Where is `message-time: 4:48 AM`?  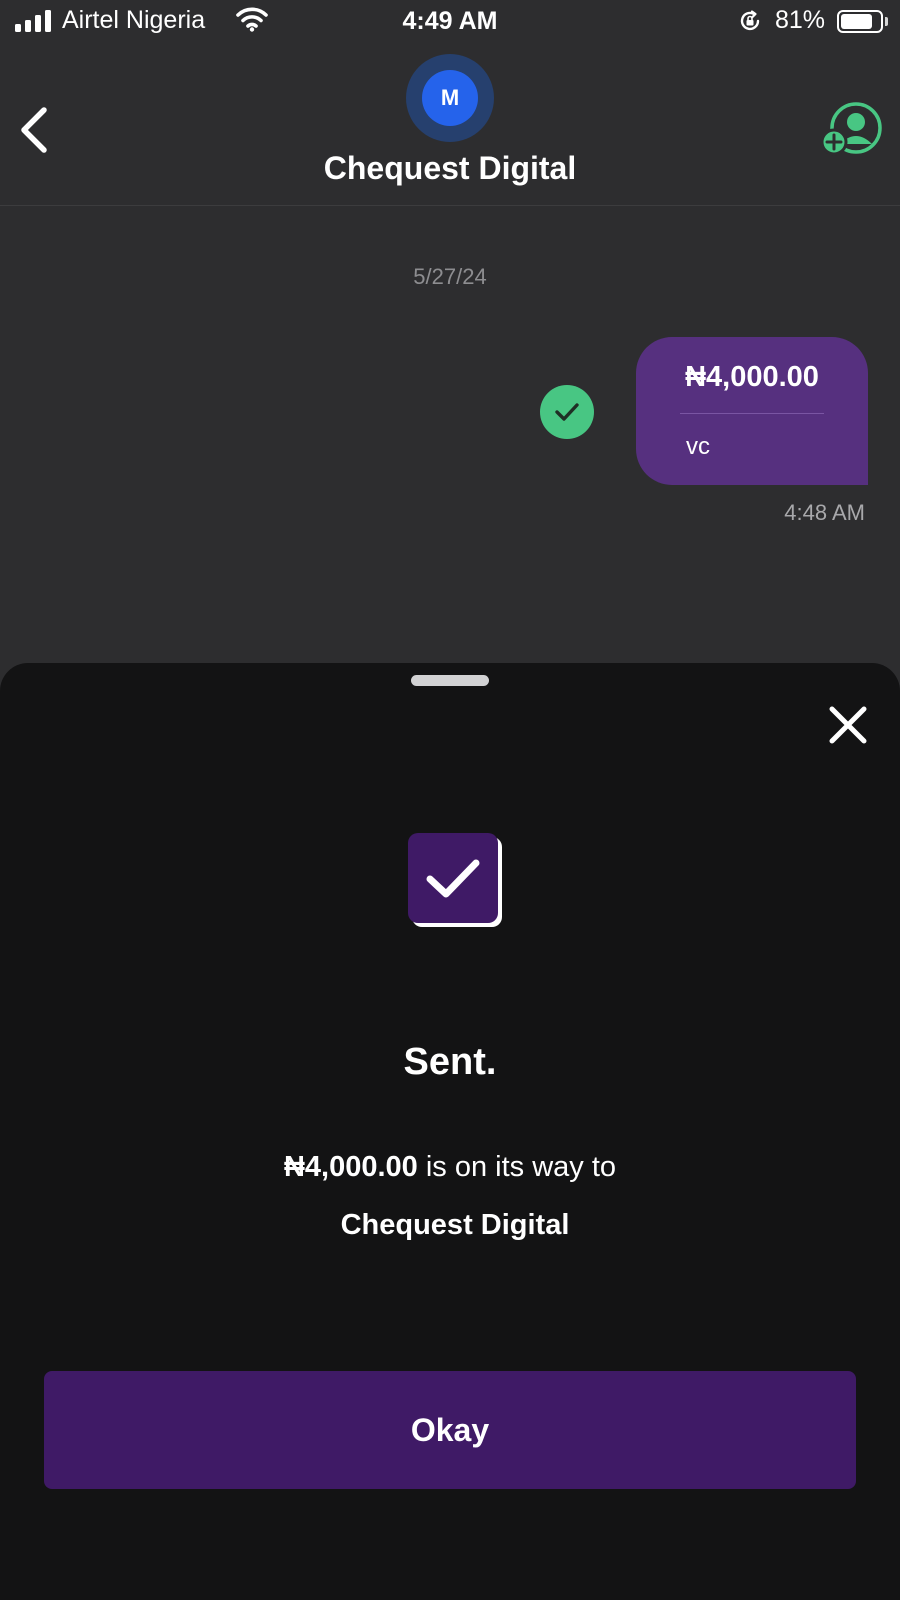
message-time: 4:48 AM is located at coordinates (824, 512).